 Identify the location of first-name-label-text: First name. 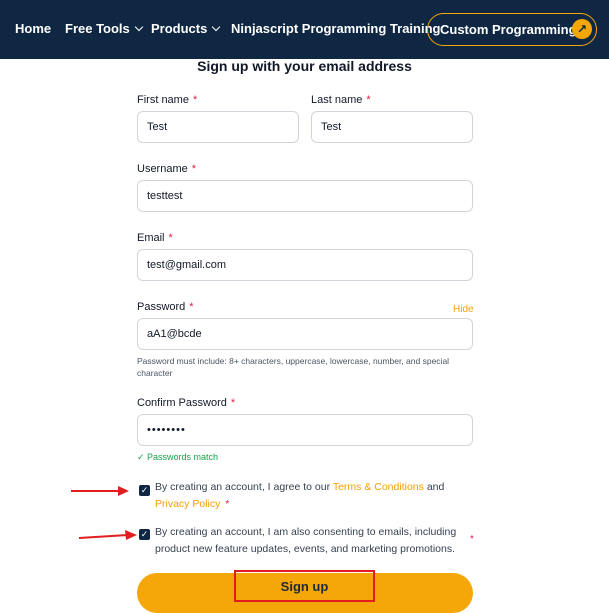
(163, 100).